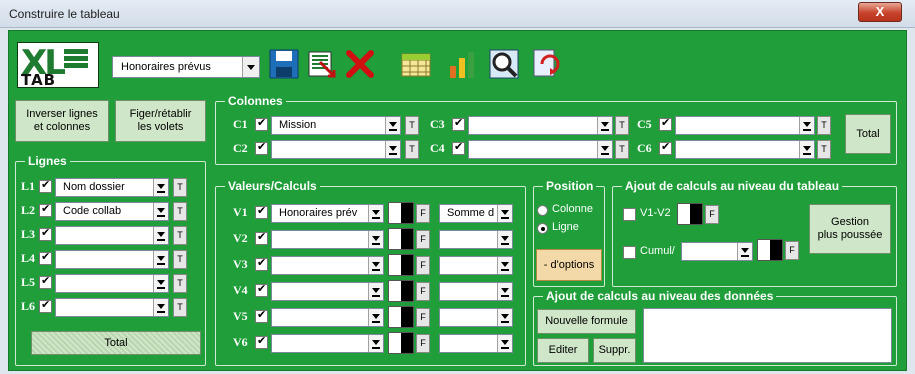 This screenshot has height=374, width=915. Describe the element at coordinates (458, 147) in the screenshot. I see `c4-checkbox` at that location.